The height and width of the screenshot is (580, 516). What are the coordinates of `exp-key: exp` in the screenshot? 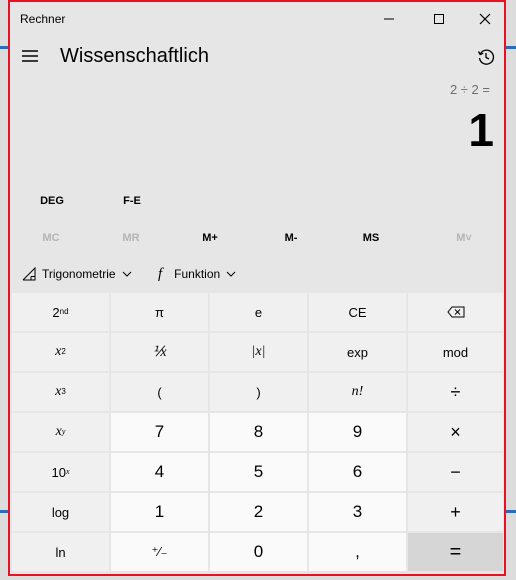 It's located at (357, 352).